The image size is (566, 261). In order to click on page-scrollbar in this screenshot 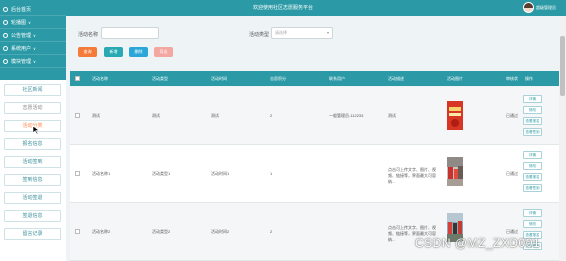, I will do `click(562, 138)`.